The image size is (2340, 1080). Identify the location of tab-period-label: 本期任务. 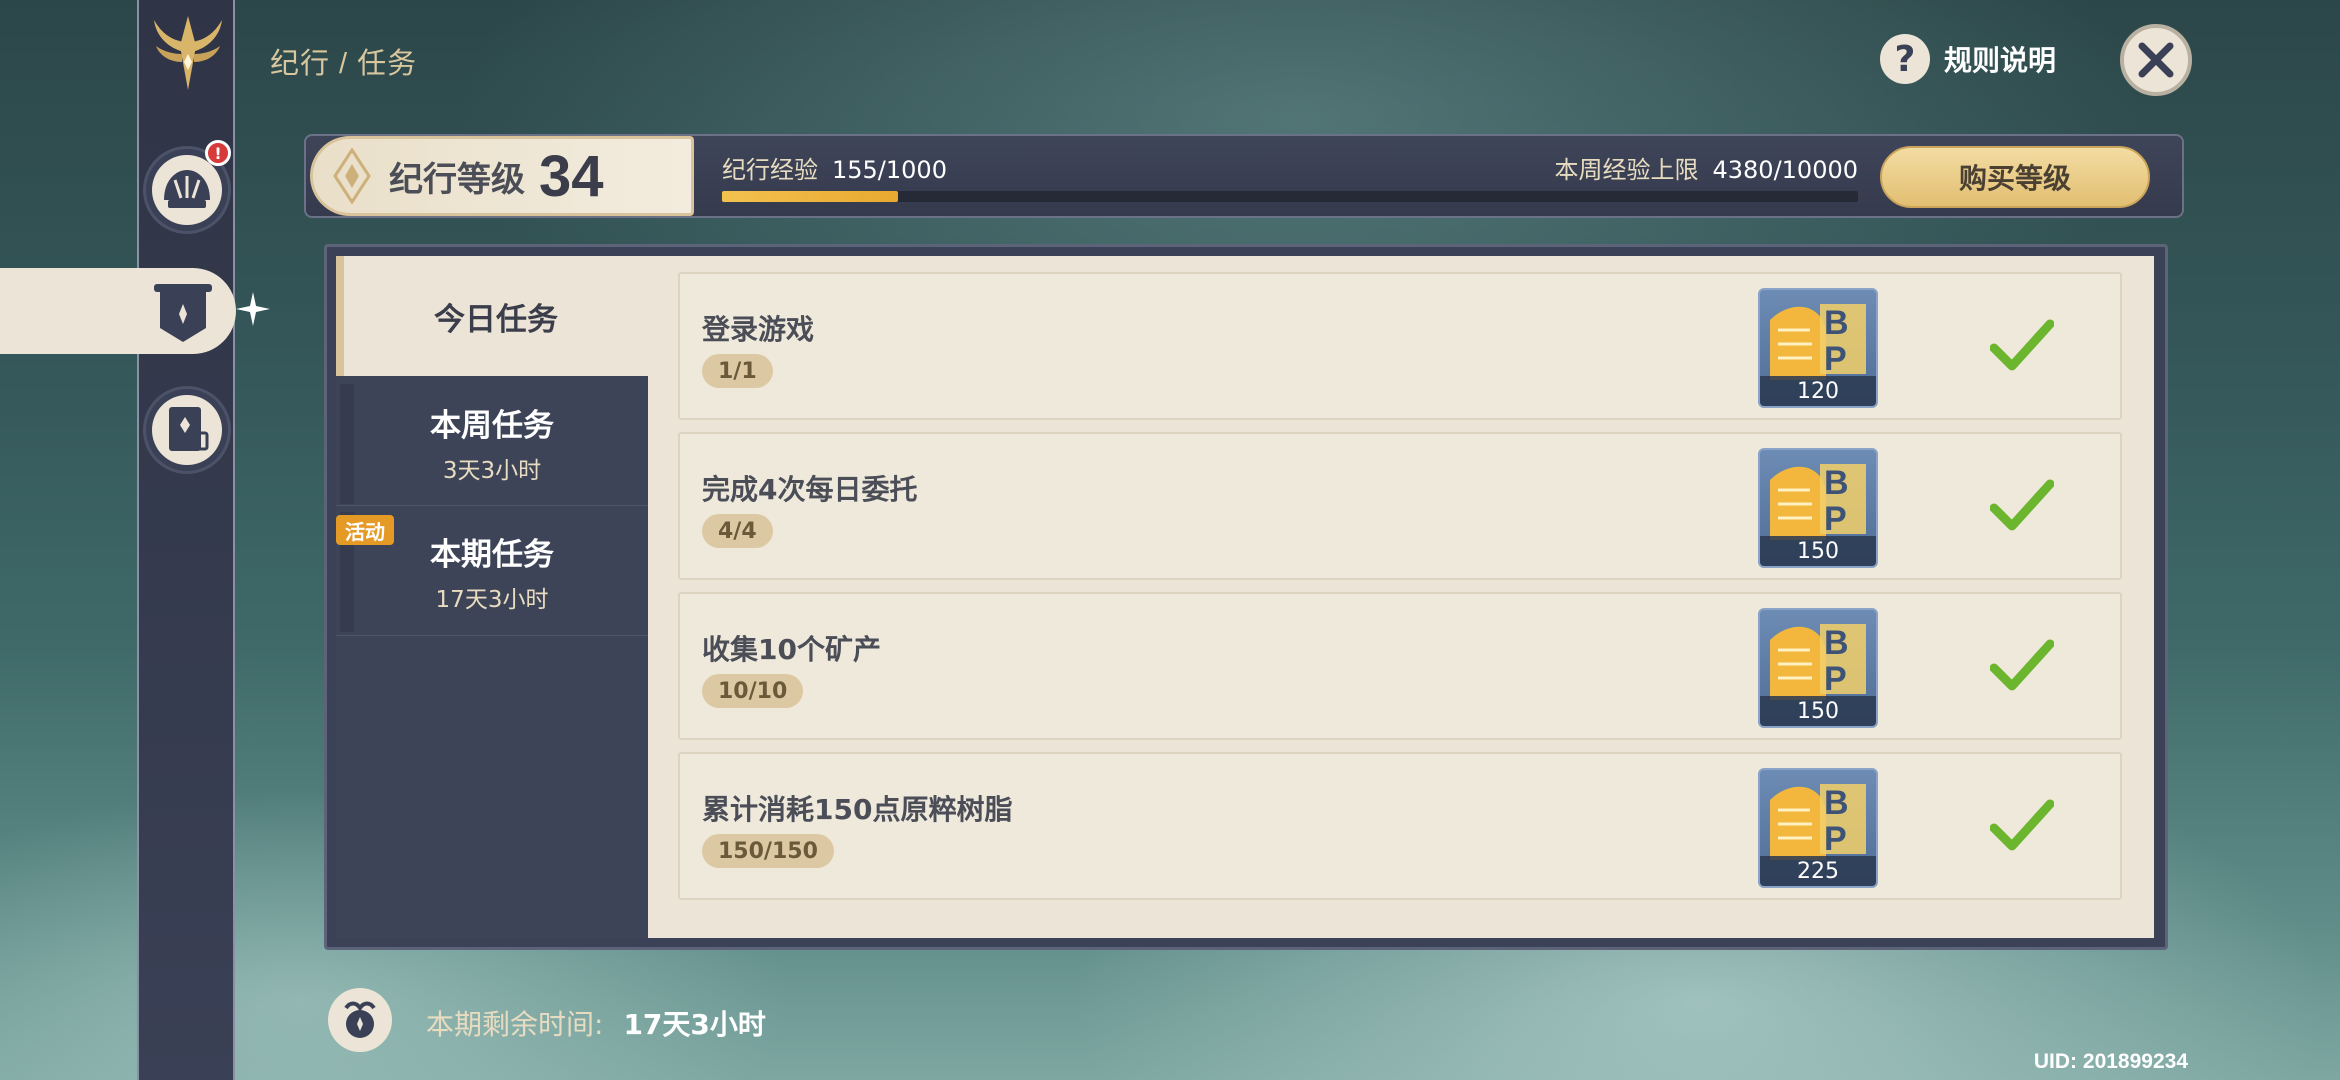
(492, 555).